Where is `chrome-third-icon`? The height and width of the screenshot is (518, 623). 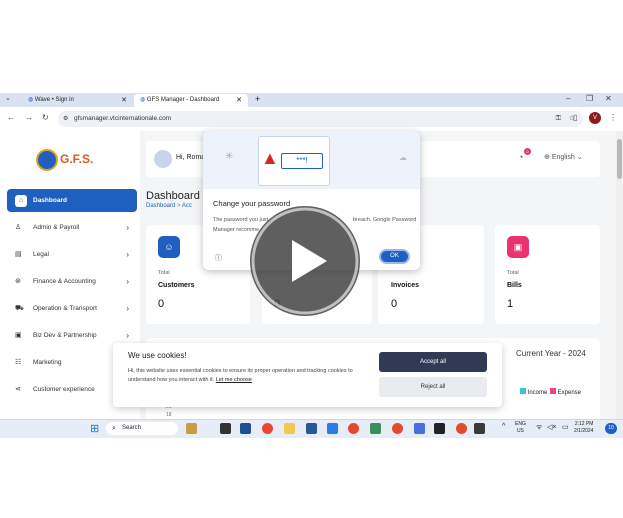
chrome-third-icon is located at coordinates (461, 428).